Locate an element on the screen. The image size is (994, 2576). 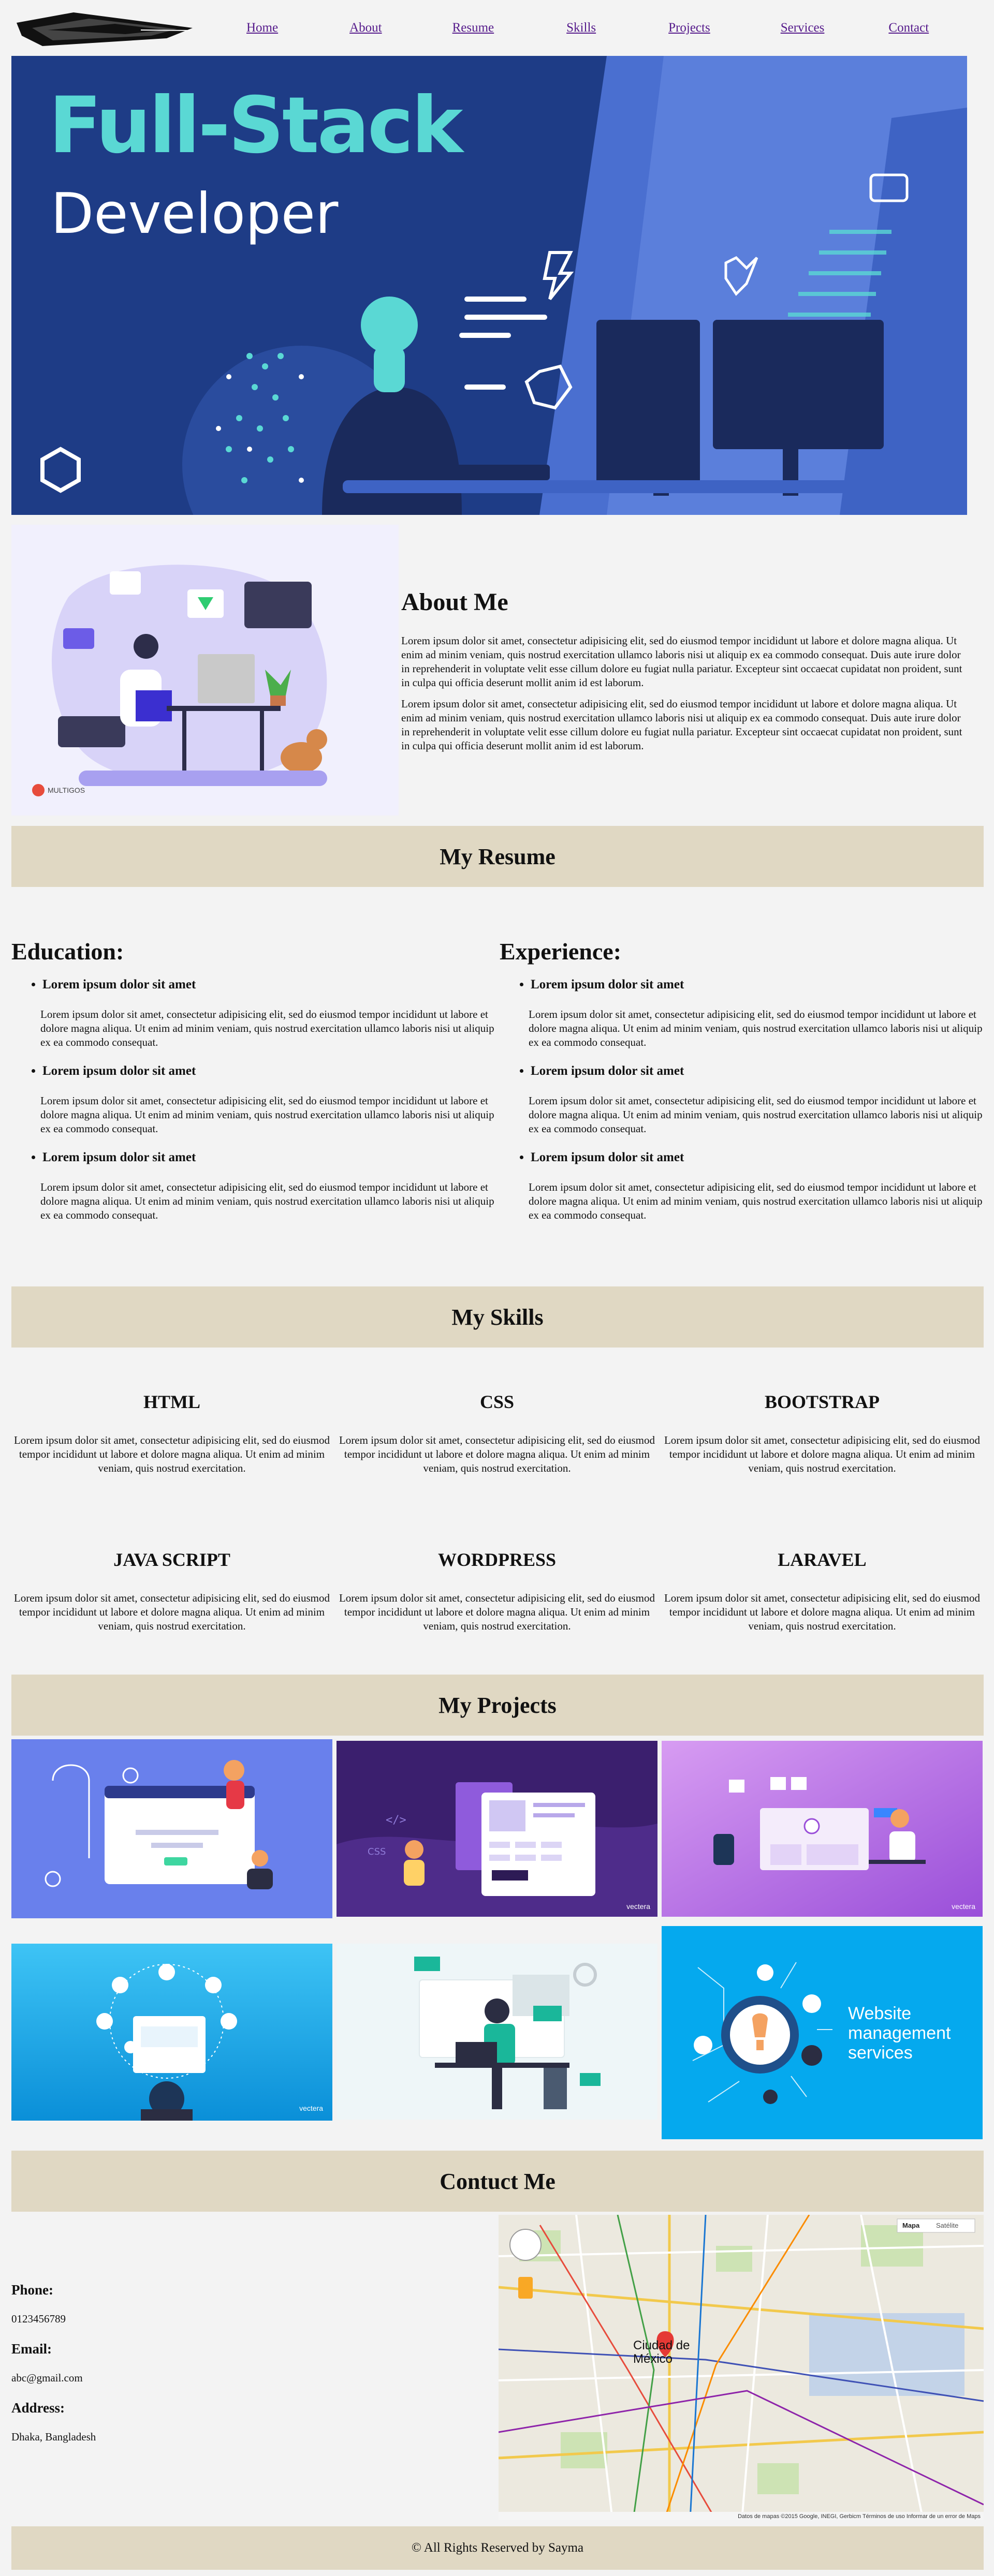
skill-name: BOOTSTRAP is located at coordinates (822, 1401).